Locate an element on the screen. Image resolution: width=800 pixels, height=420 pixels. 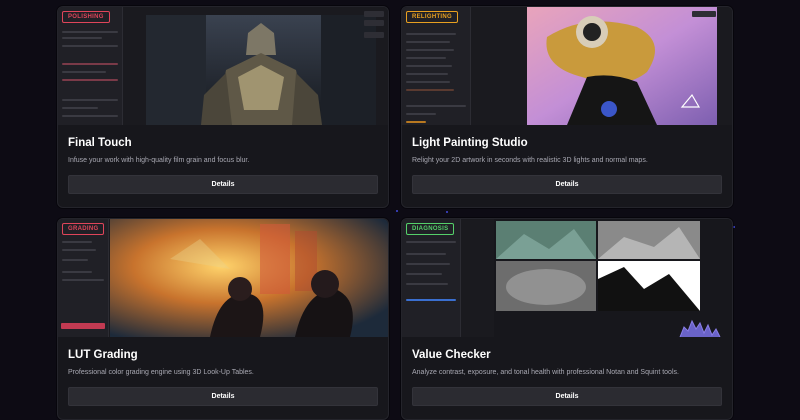
preview-screenshot: POLISHING is located at coordinates (223, 66).